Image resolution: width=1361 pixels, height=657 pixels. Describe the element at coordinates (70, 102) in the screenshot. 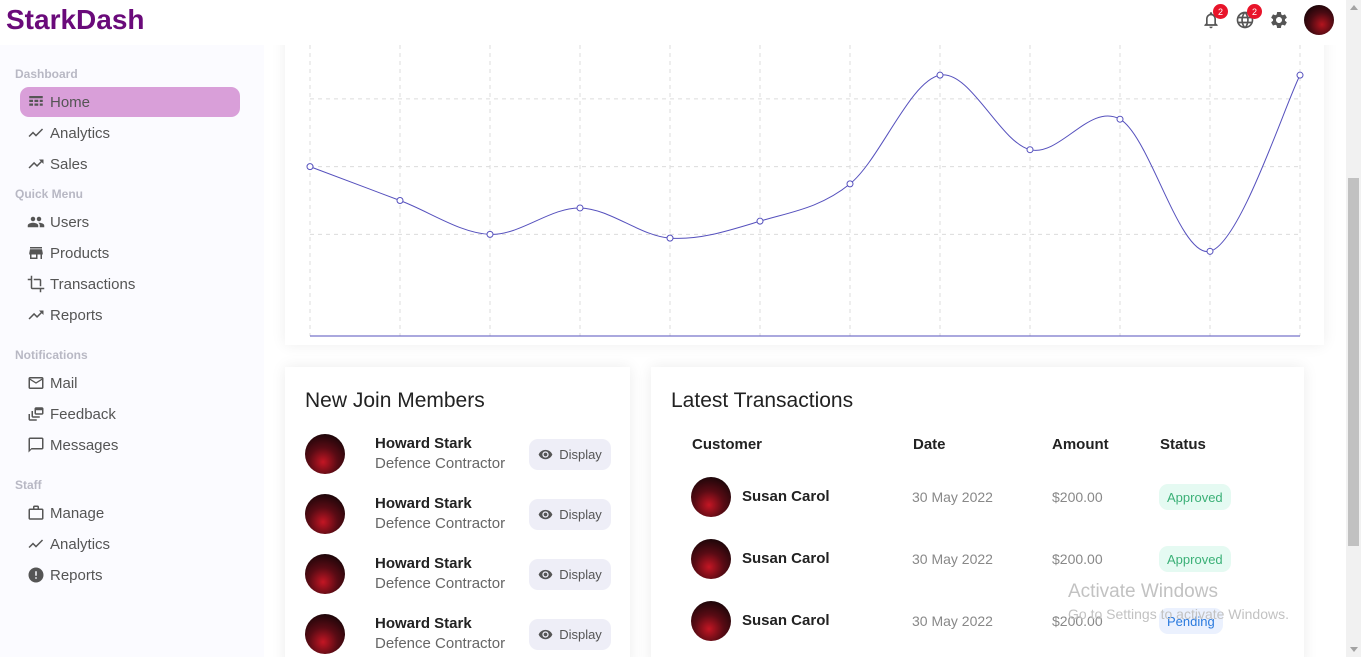

I see `sidebar-item-label: Home` at that location.